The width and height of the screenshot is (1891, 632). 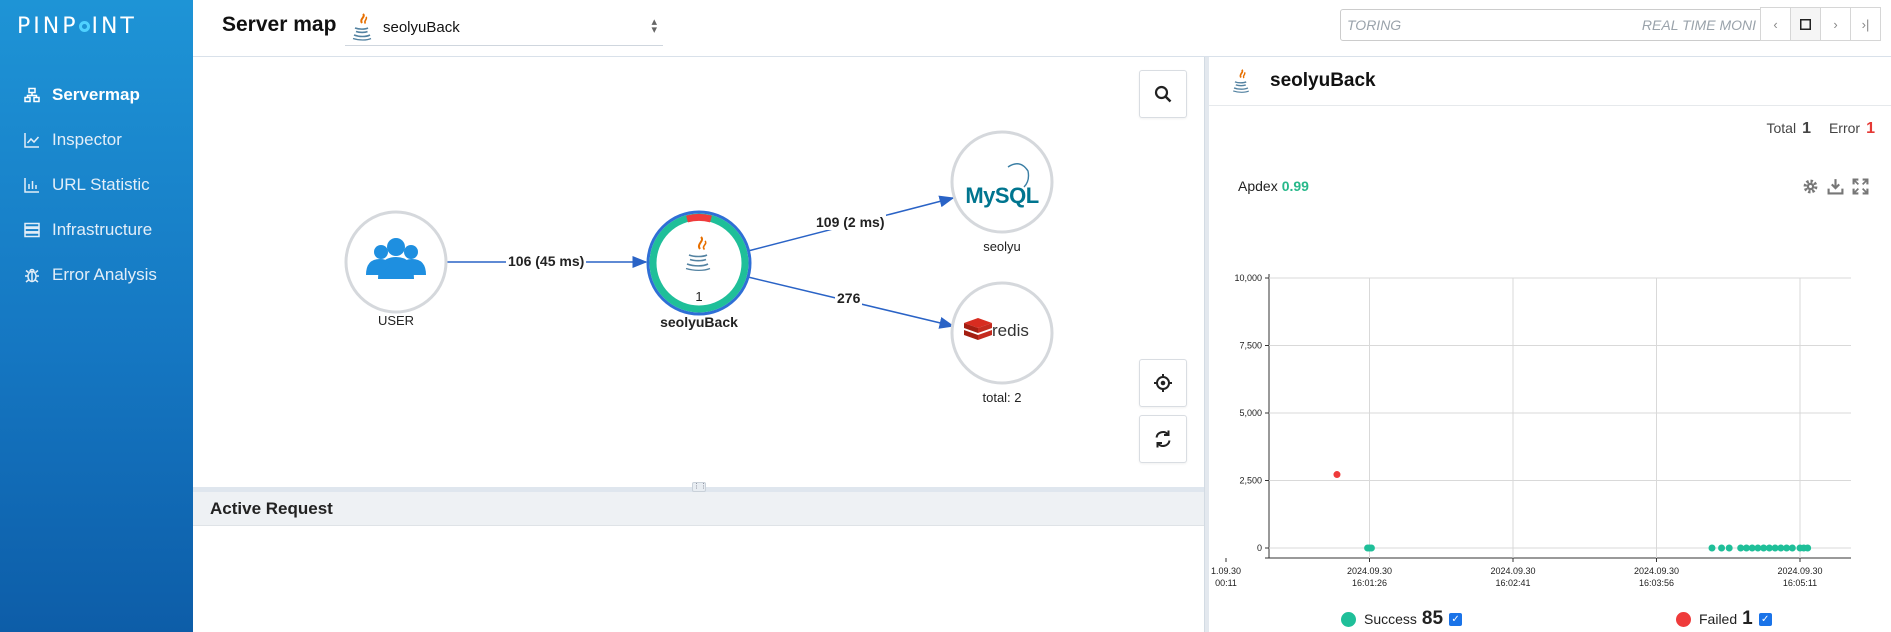 What do you see at coordinates (1390, 619) in the screenshot?
I see `legend-success-label: Success` at bounding box center [1390, 619].